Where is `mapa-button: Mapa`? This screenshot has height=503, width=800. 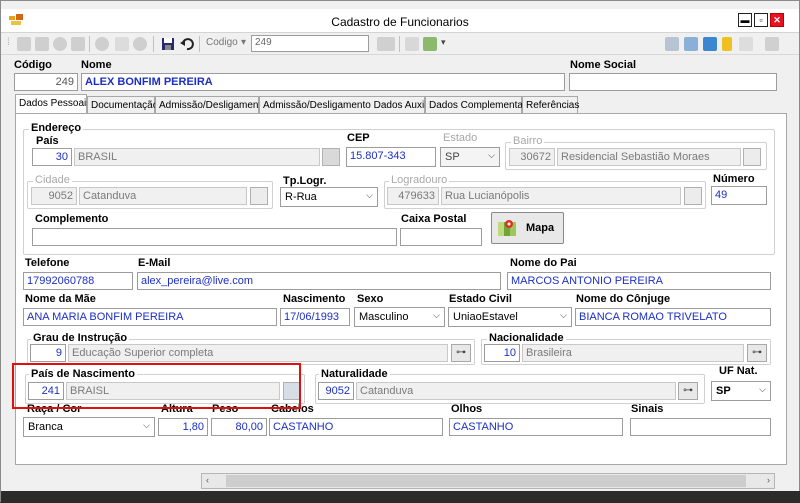
mapa-button: Mapa is located at coordinates (527, 228).